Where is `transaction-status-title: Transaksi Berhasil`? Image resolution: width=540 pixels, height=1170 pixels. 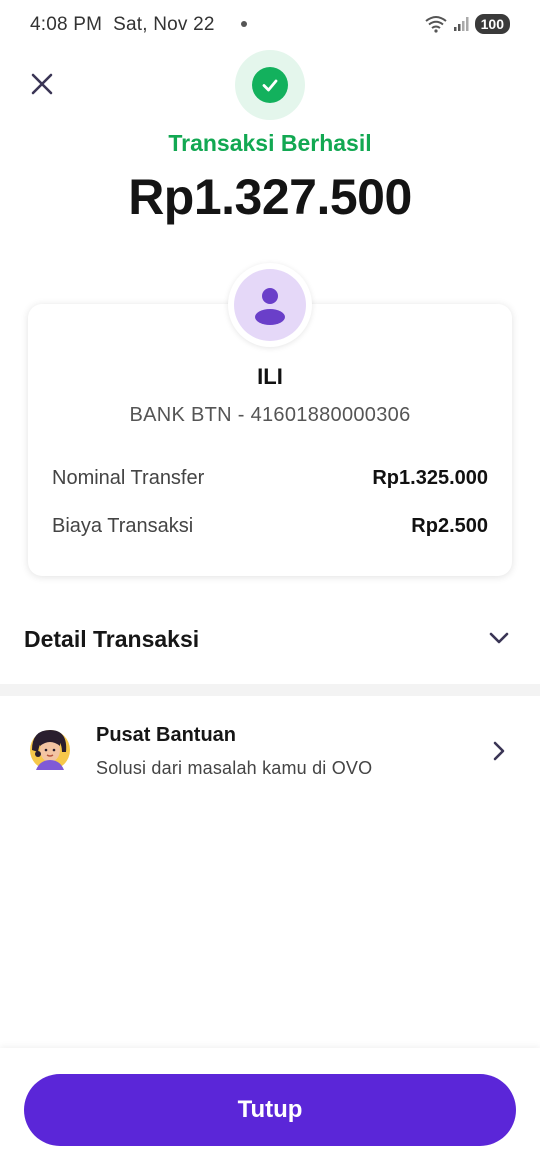
transaction-status-title: Transaksi Berhasil is located at coordinates (270, 143).